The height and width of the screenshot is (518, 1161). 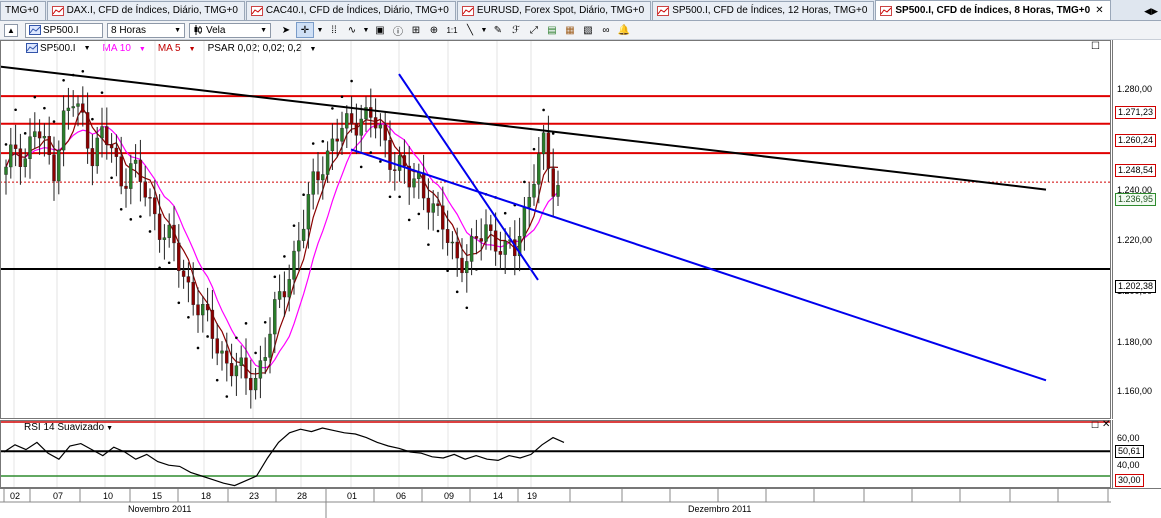 I want to click on tab-scroll-right-icon: ▶, so click(x=1154, y=11).